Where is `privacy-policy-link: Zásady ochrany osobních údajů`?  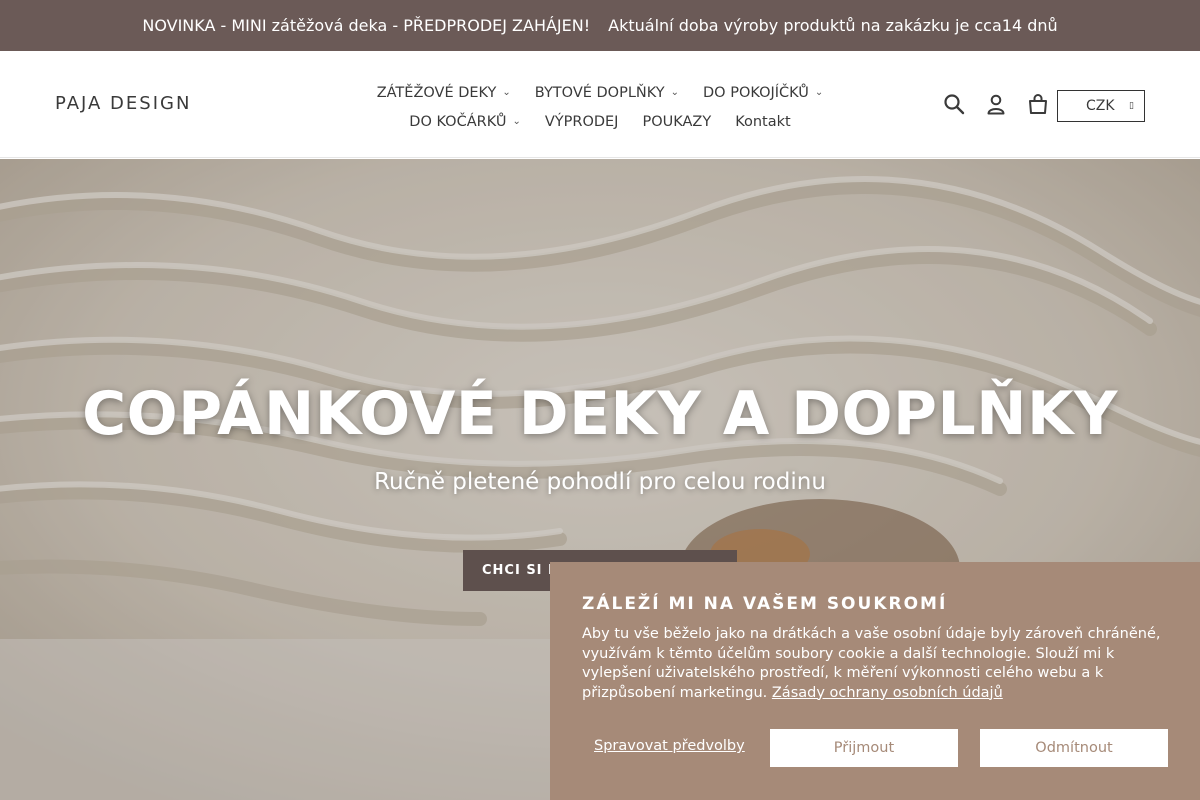 privacy-policy-link: Zásady ochrany osobních údajů is located at coordinates (887, 693).